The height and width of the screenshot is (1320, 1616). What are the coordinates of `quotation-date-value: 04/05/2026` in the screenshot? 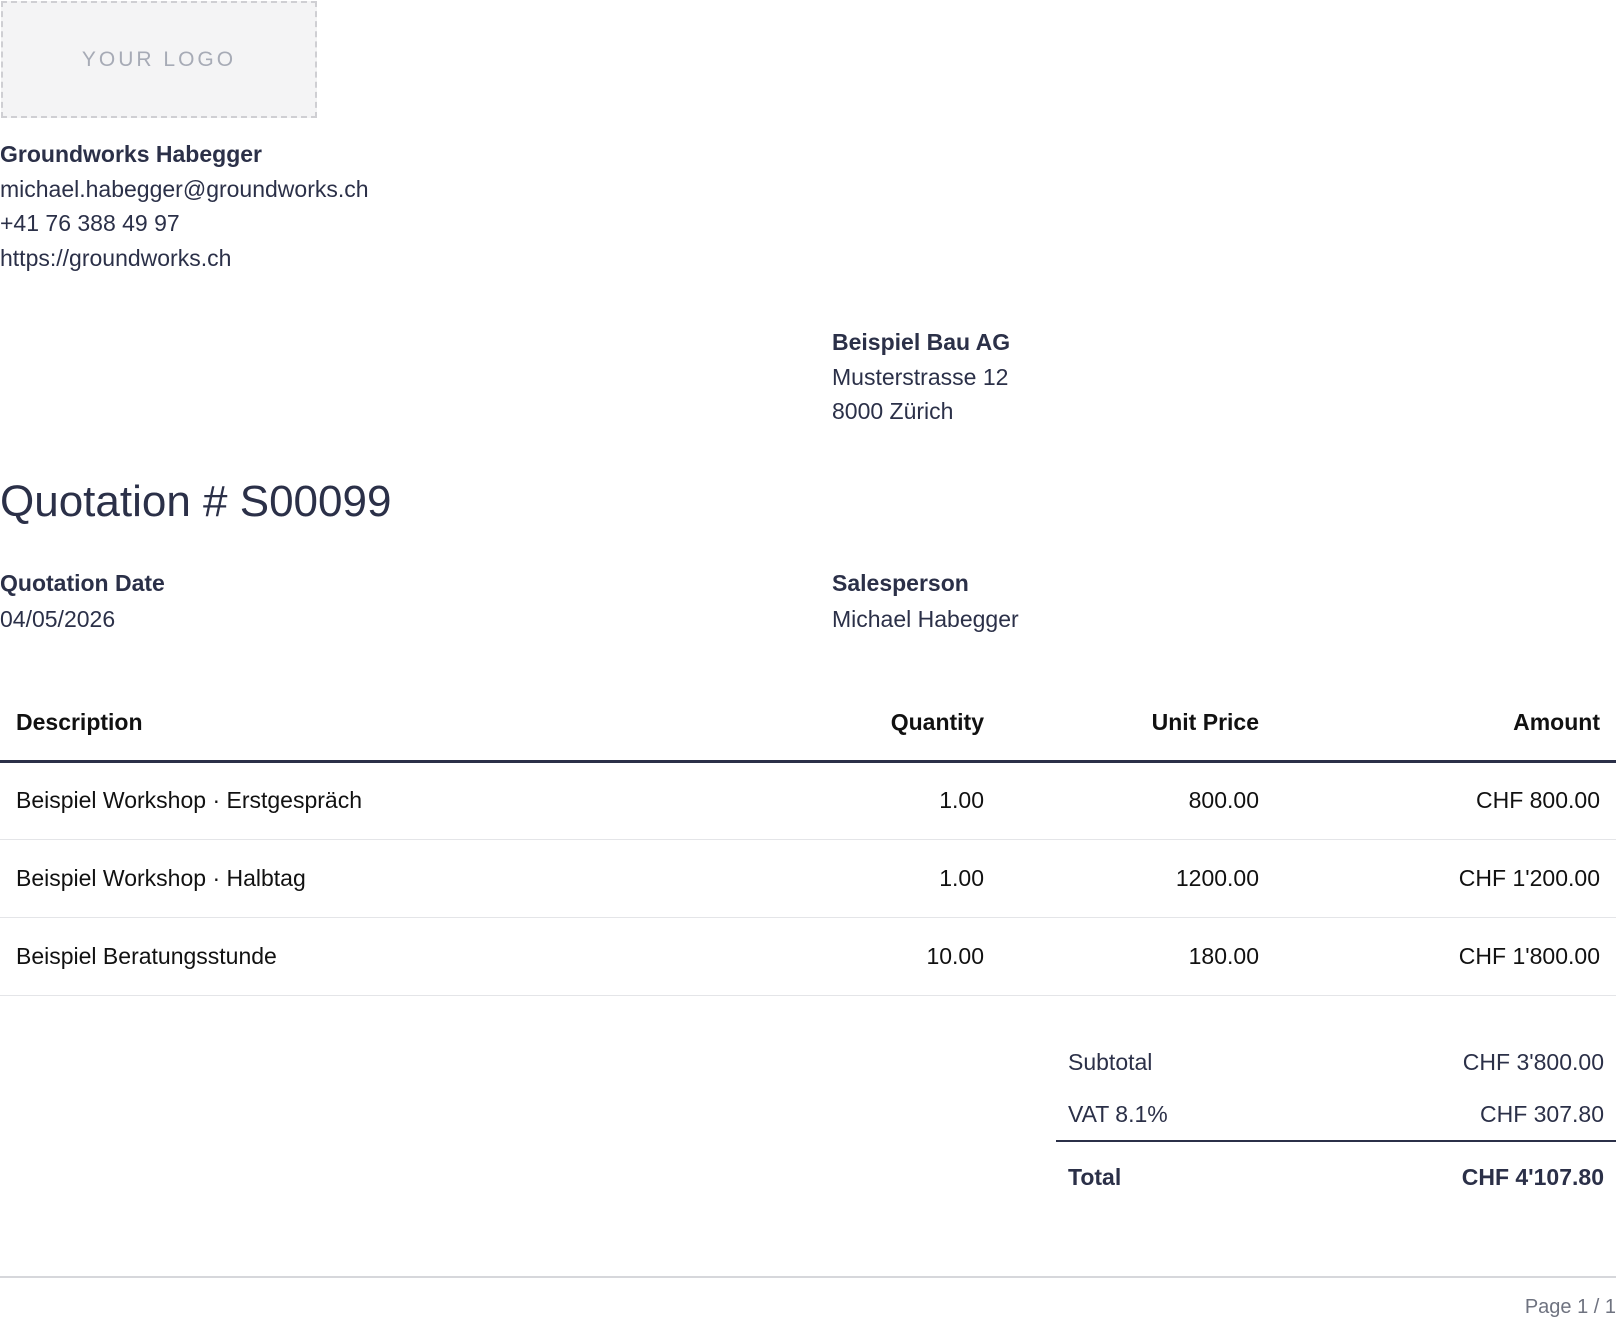 It's located at (58, 619).